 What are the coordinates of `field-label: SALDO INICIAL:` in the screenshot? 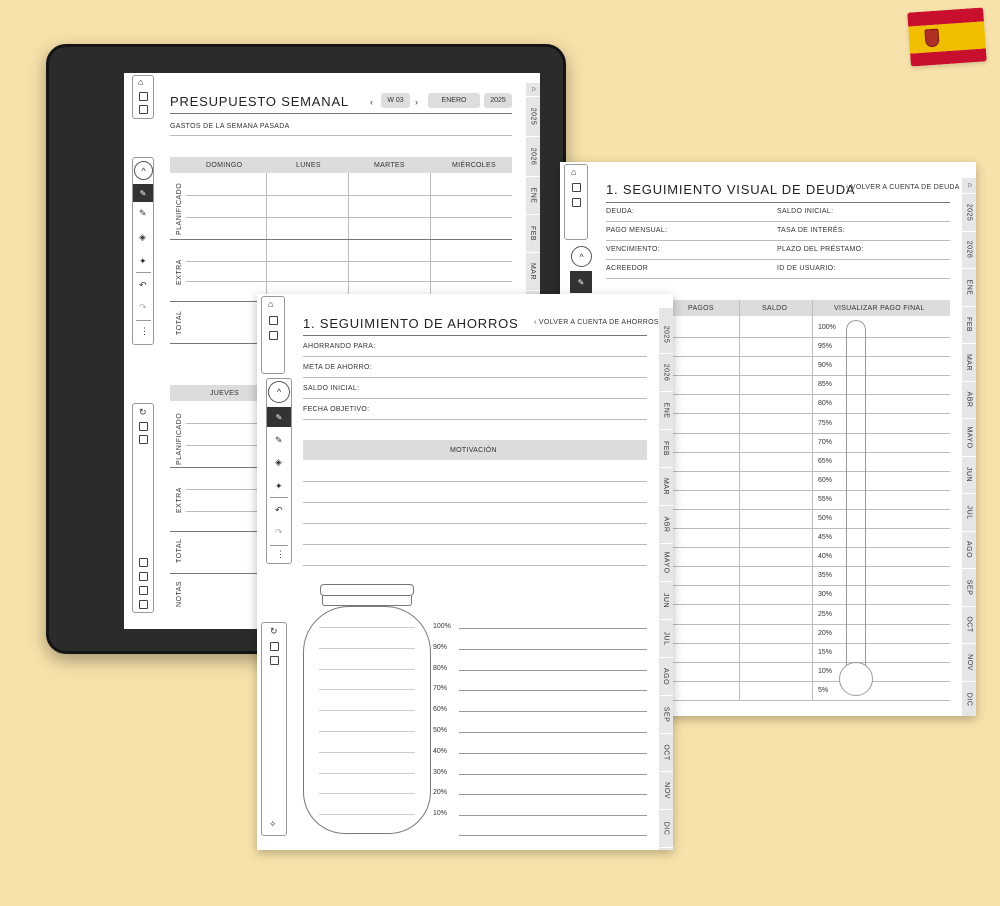 It's located at (331, 388).